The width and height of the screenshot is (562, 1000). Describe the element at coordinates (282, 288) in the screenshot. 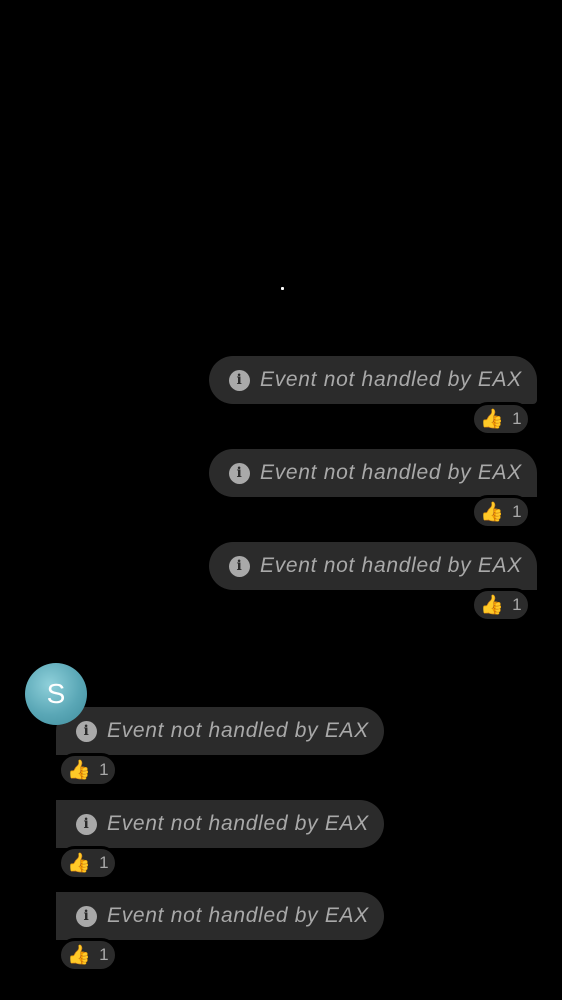

I see `loading-dot` at that location.